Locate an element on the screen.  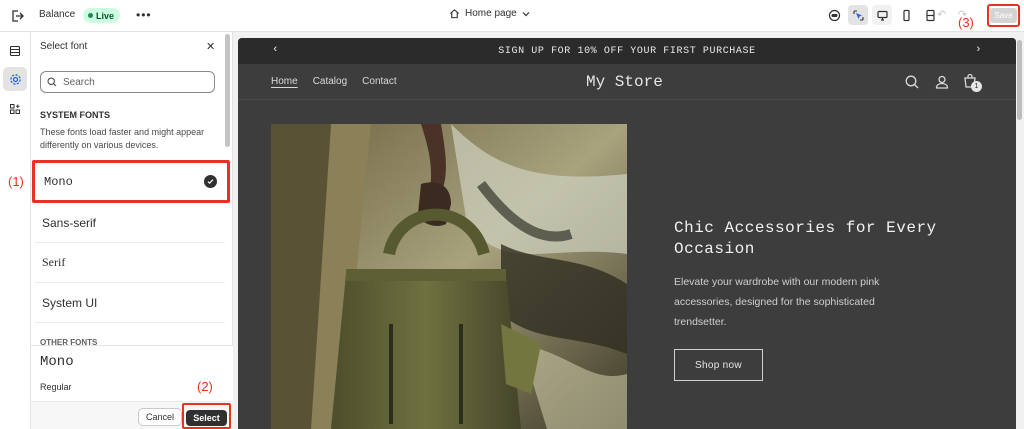
nav-link-contact: Contact is located at coordinates (379, 81).